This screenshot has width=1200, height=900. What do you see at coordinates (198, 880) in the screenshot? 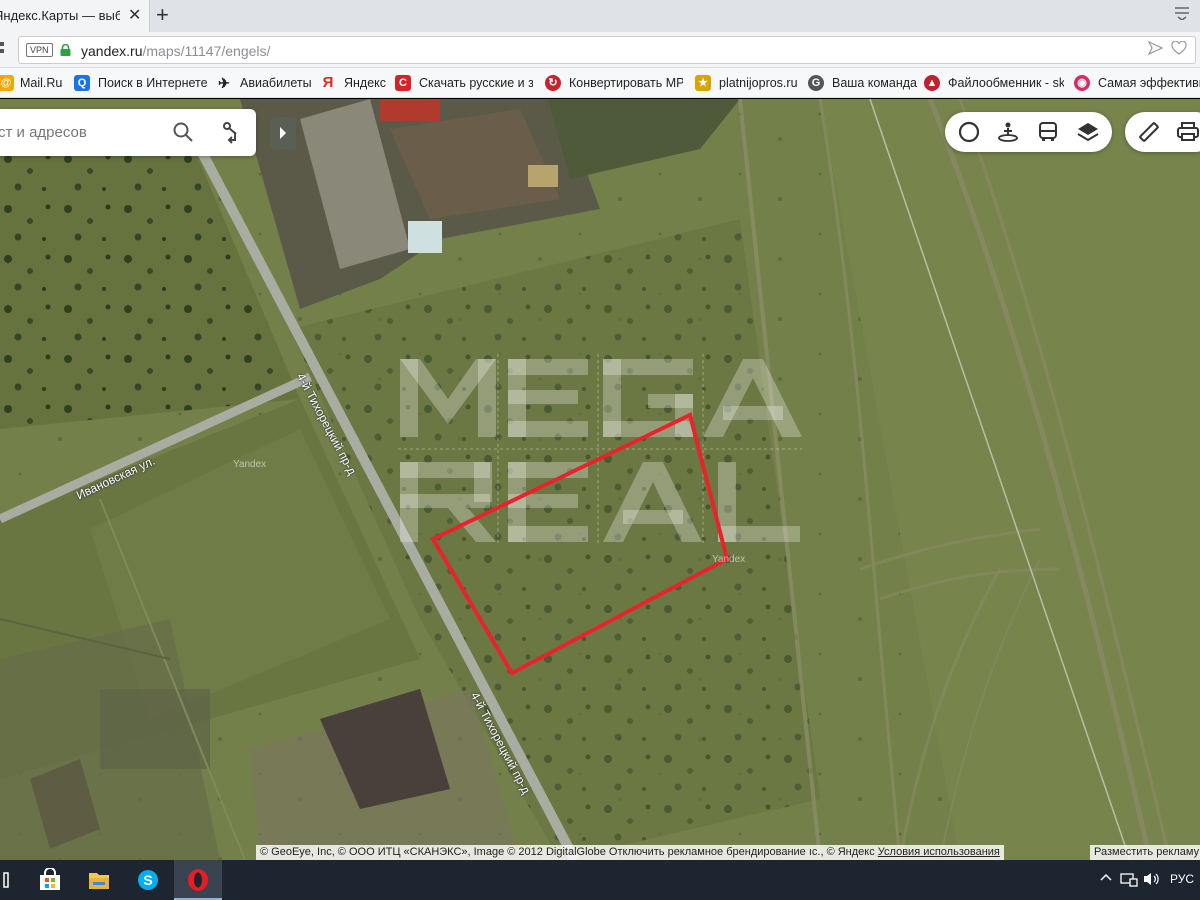
I see `opera-icon` at bounding box center [198, 880].